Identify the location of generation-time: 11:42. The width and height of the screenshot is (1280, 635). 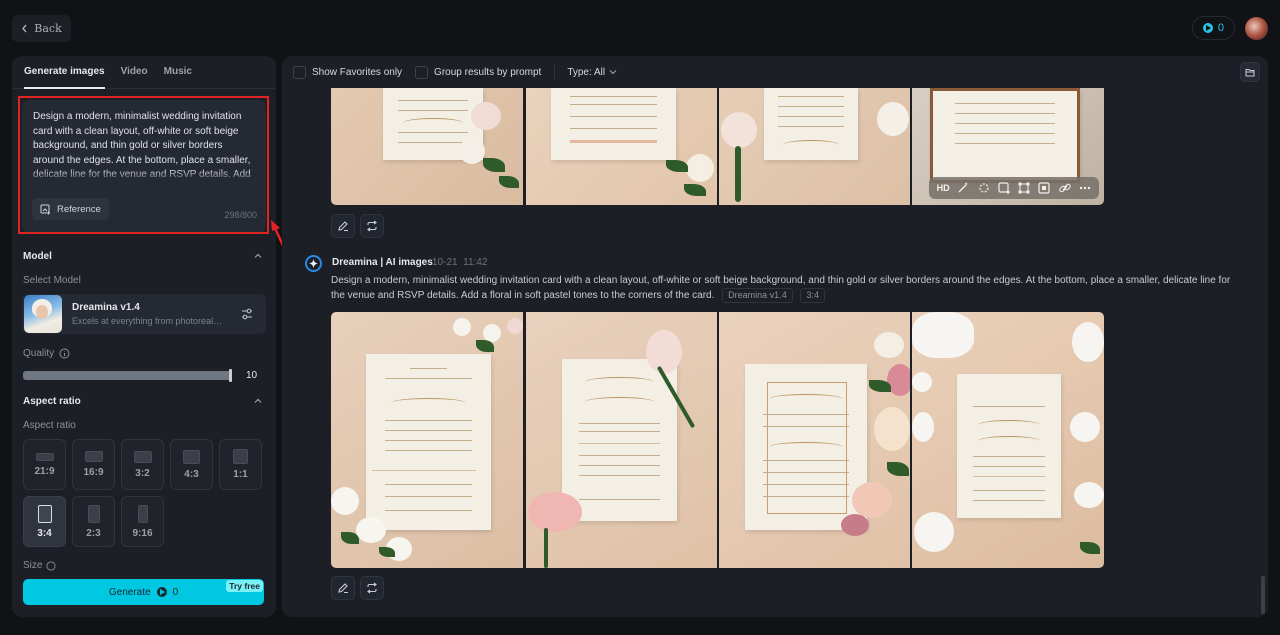
(475, 262).